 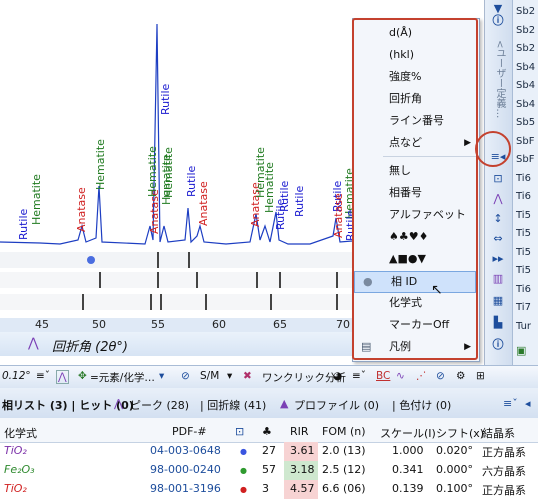 What do you see at coordinates (525, 122) in the screenshot?
I see `list-item: Sb5` at bounding box center [525, 122].